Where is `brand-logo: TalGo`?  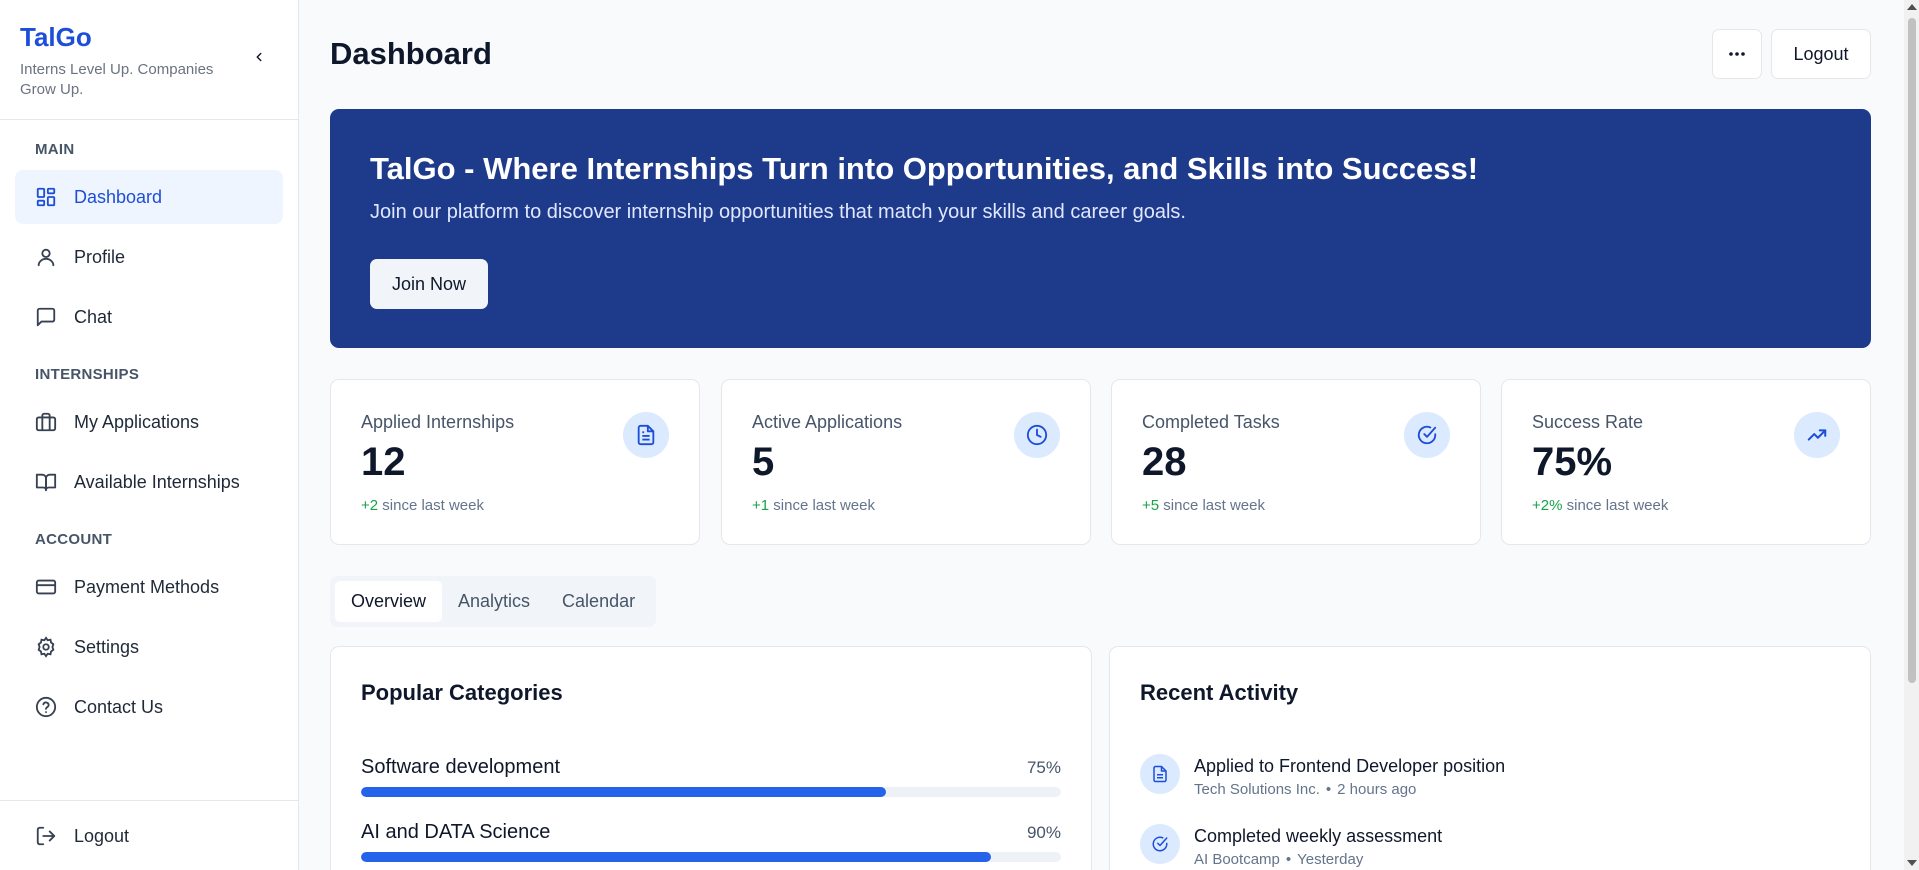
brand-logo: TalGo is located at coordinates (149, 37).